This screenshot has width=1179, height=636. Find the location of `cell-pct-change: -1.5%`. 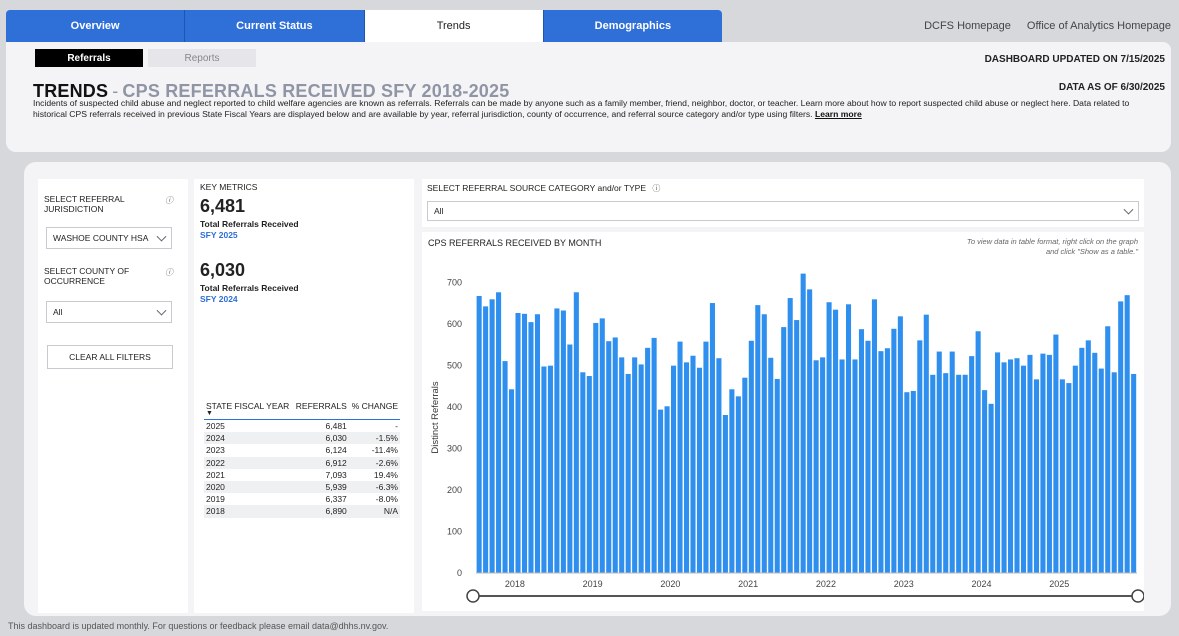

cell-pct-change: -1.5% is located at coordinates (374, 438).